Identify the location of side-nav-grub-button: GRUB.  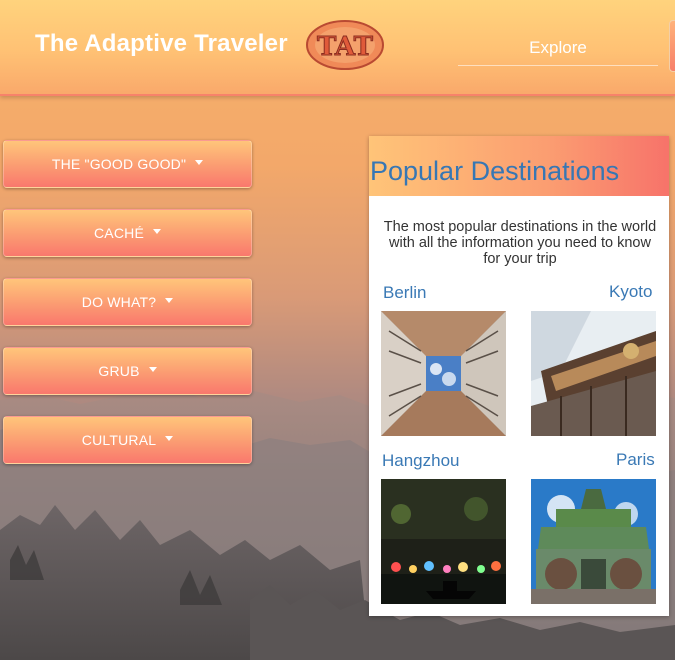
(127, 371).